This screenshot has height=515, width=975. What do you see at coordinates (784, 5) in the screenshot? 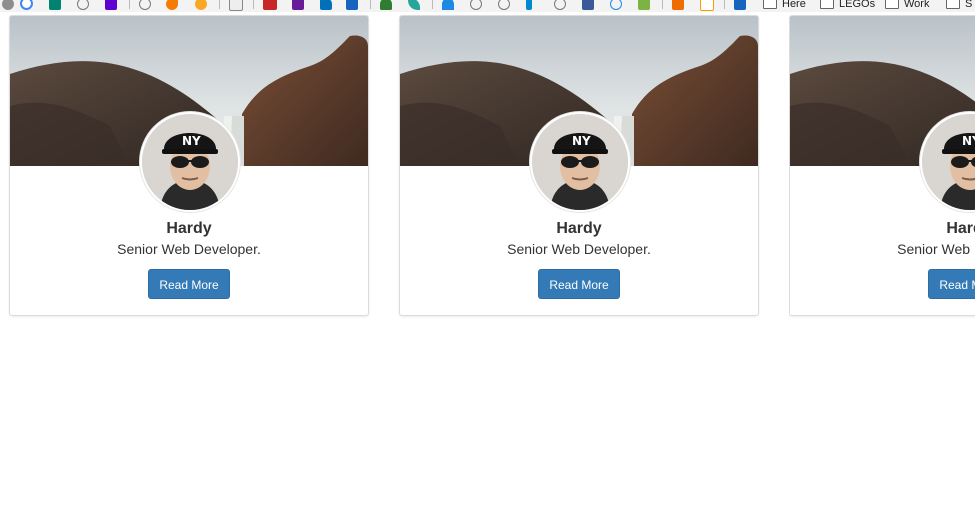
I see `bookmark-folder-here: Here` at bounding box center [784, 5].